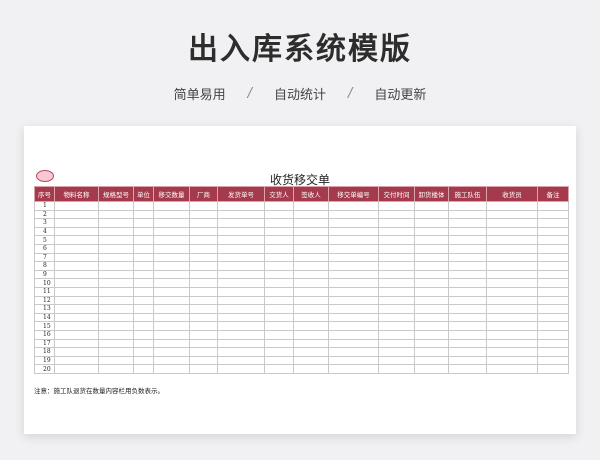 This screenshot has width=600, height=460. Describe the element at coordinates (44, 352) in the screenshot. I see `row-number-cell: 18` at that location.